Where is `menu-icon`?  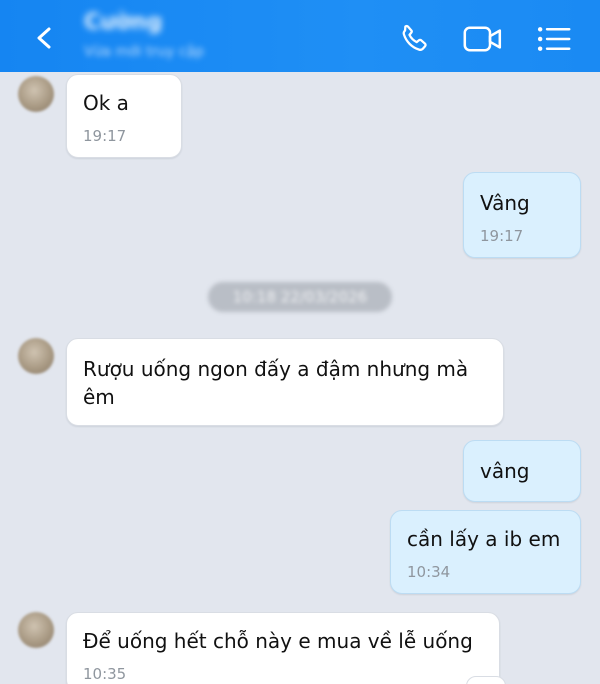
menu-icon is located at coordinates (554, 39).